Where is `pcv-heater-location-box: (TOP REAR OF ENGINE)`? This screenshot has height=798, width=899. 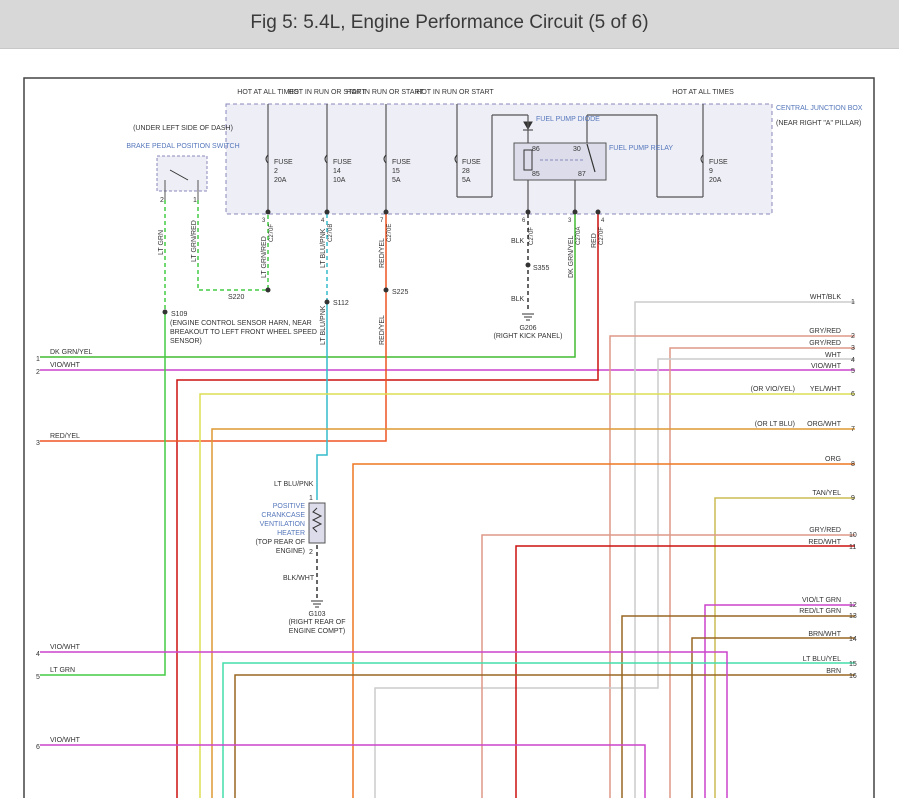
pcv-heater-location-box: (TOP REAR OF ENGINE) is located at coordinates (280, 547).